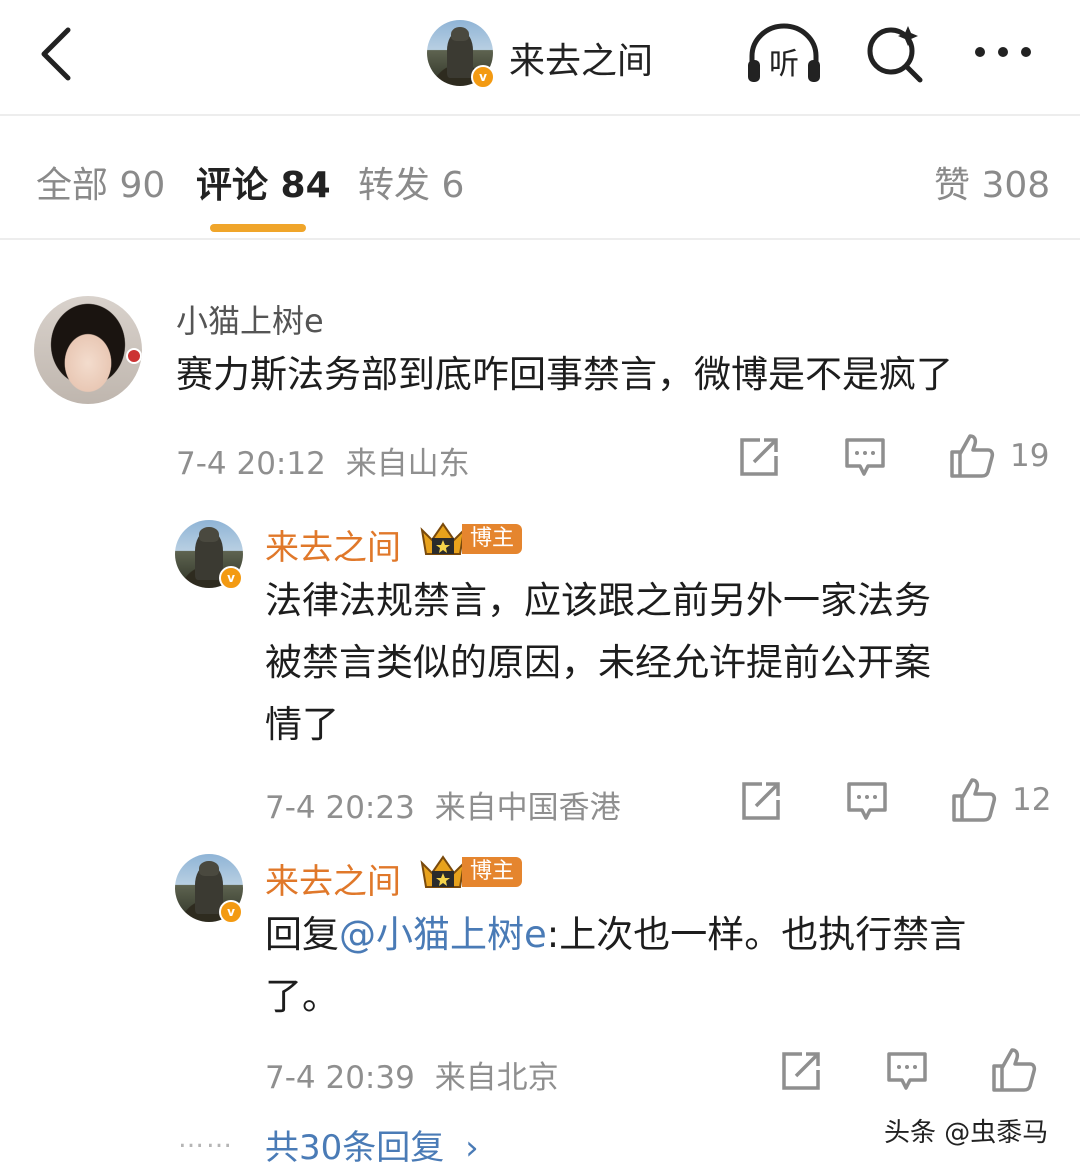  What do you see at coordinates (355, 1148) in the screenshot?
I see `more-replies-label: 共30条回复` at bounding box center [355, 1148].